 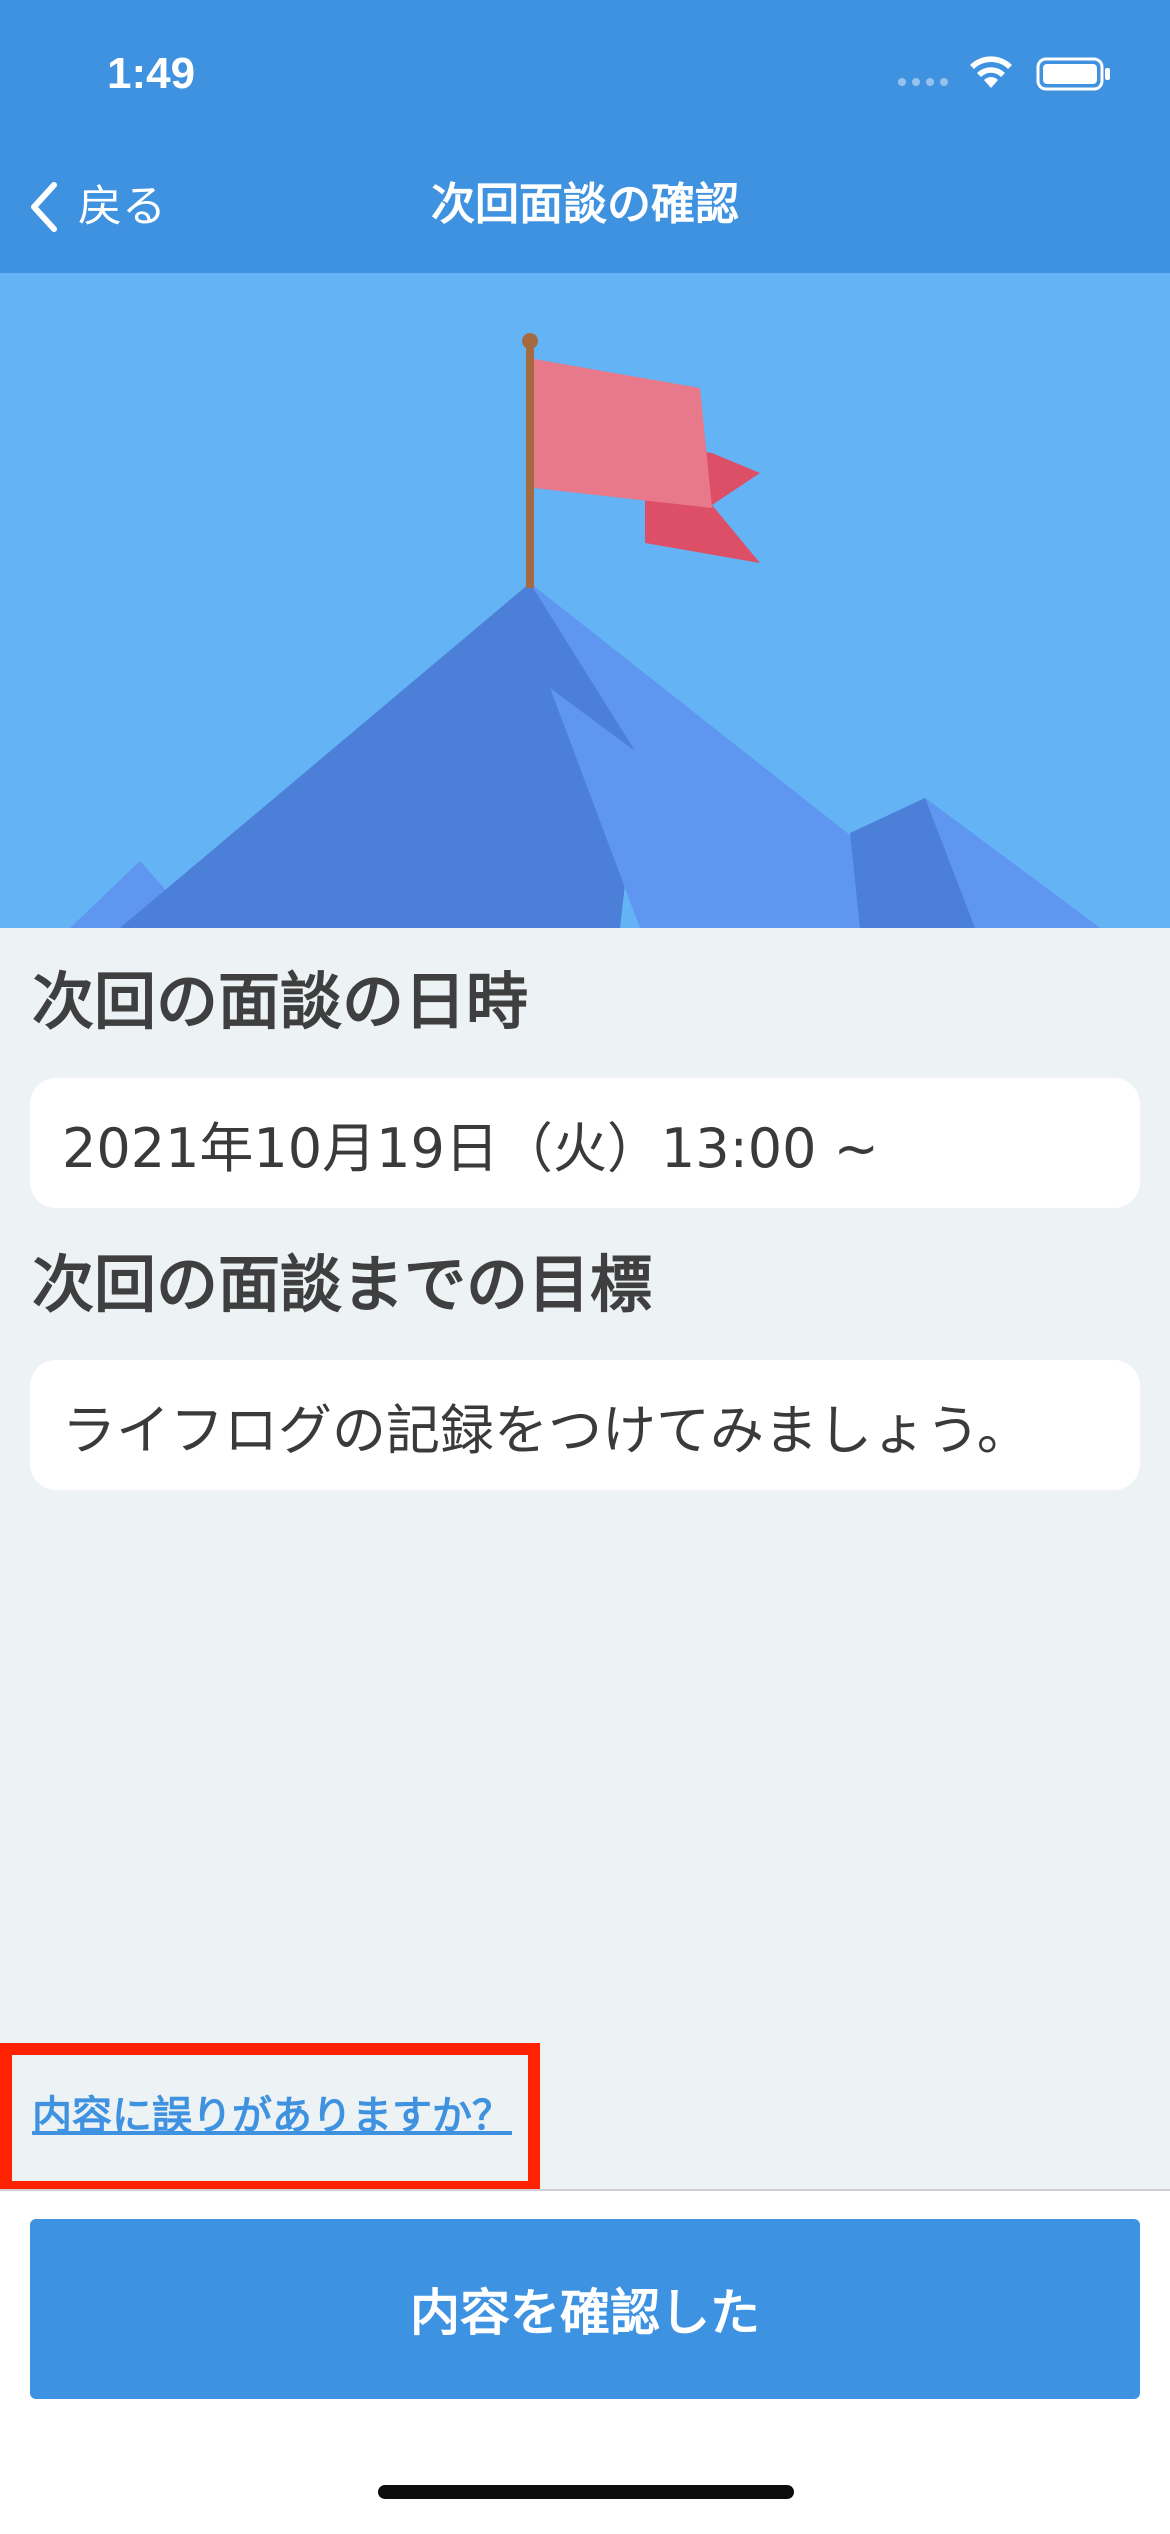 What do you see at coordinates (585, 1143) in the screenshot?
I see `date-value-card: 2021年10月19日（火）13:00 ~` at bounding box center [585, 1143].